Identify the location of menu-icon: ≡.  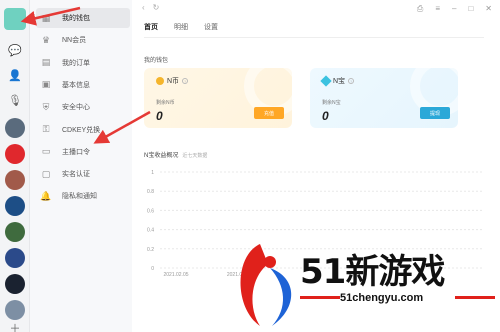
(437, 9).